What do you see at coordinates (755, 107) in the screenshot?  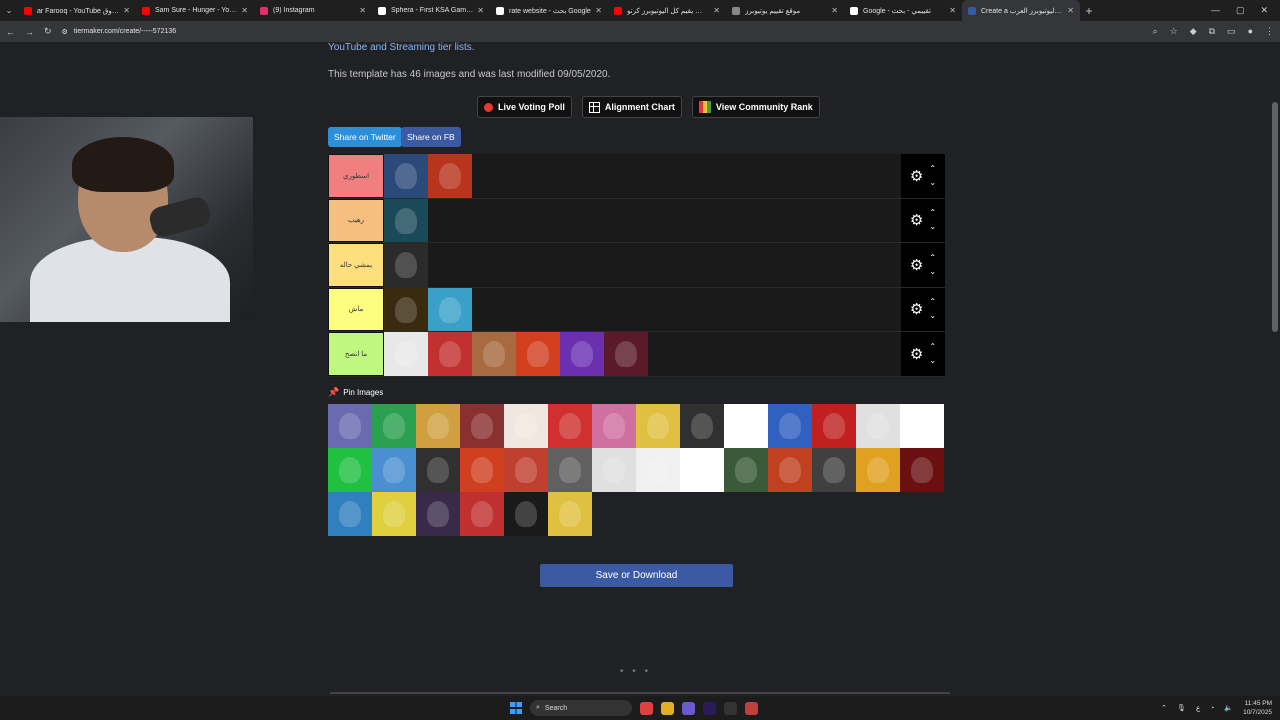 I see `community-rank-button: View Community Rank` at bounding box center [755, 107].